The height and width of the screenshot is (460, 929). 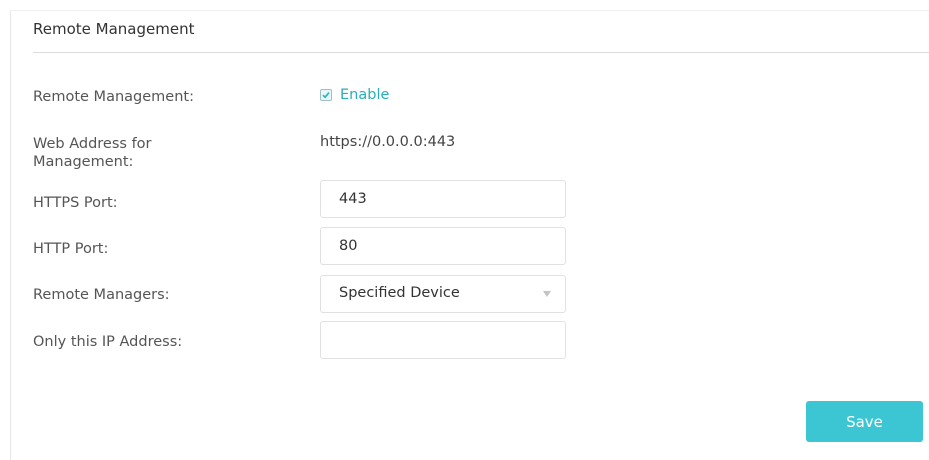 I want to click on http-port-input, so click(x=443, y=246).